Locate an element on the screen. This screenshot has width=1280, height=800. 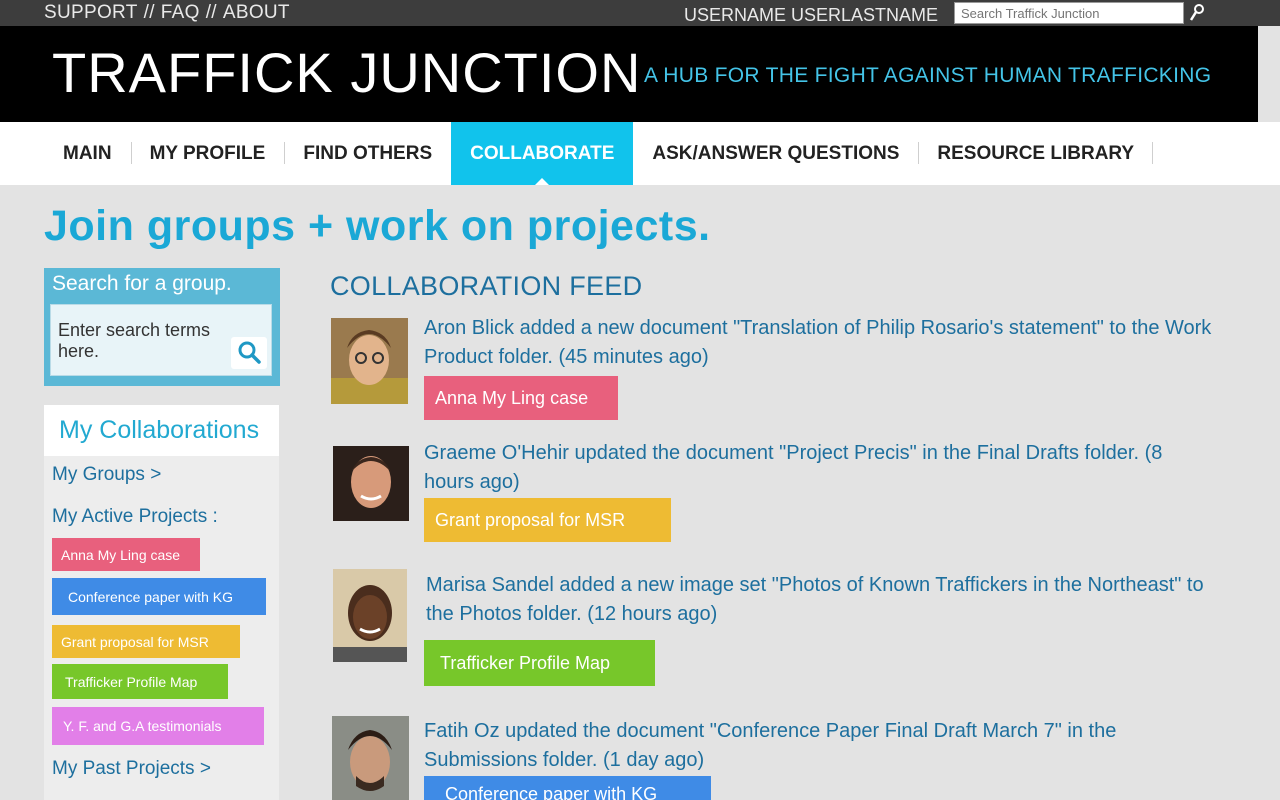
nav-collaborate: COLLABORATE is located at coordinates (542, 153).